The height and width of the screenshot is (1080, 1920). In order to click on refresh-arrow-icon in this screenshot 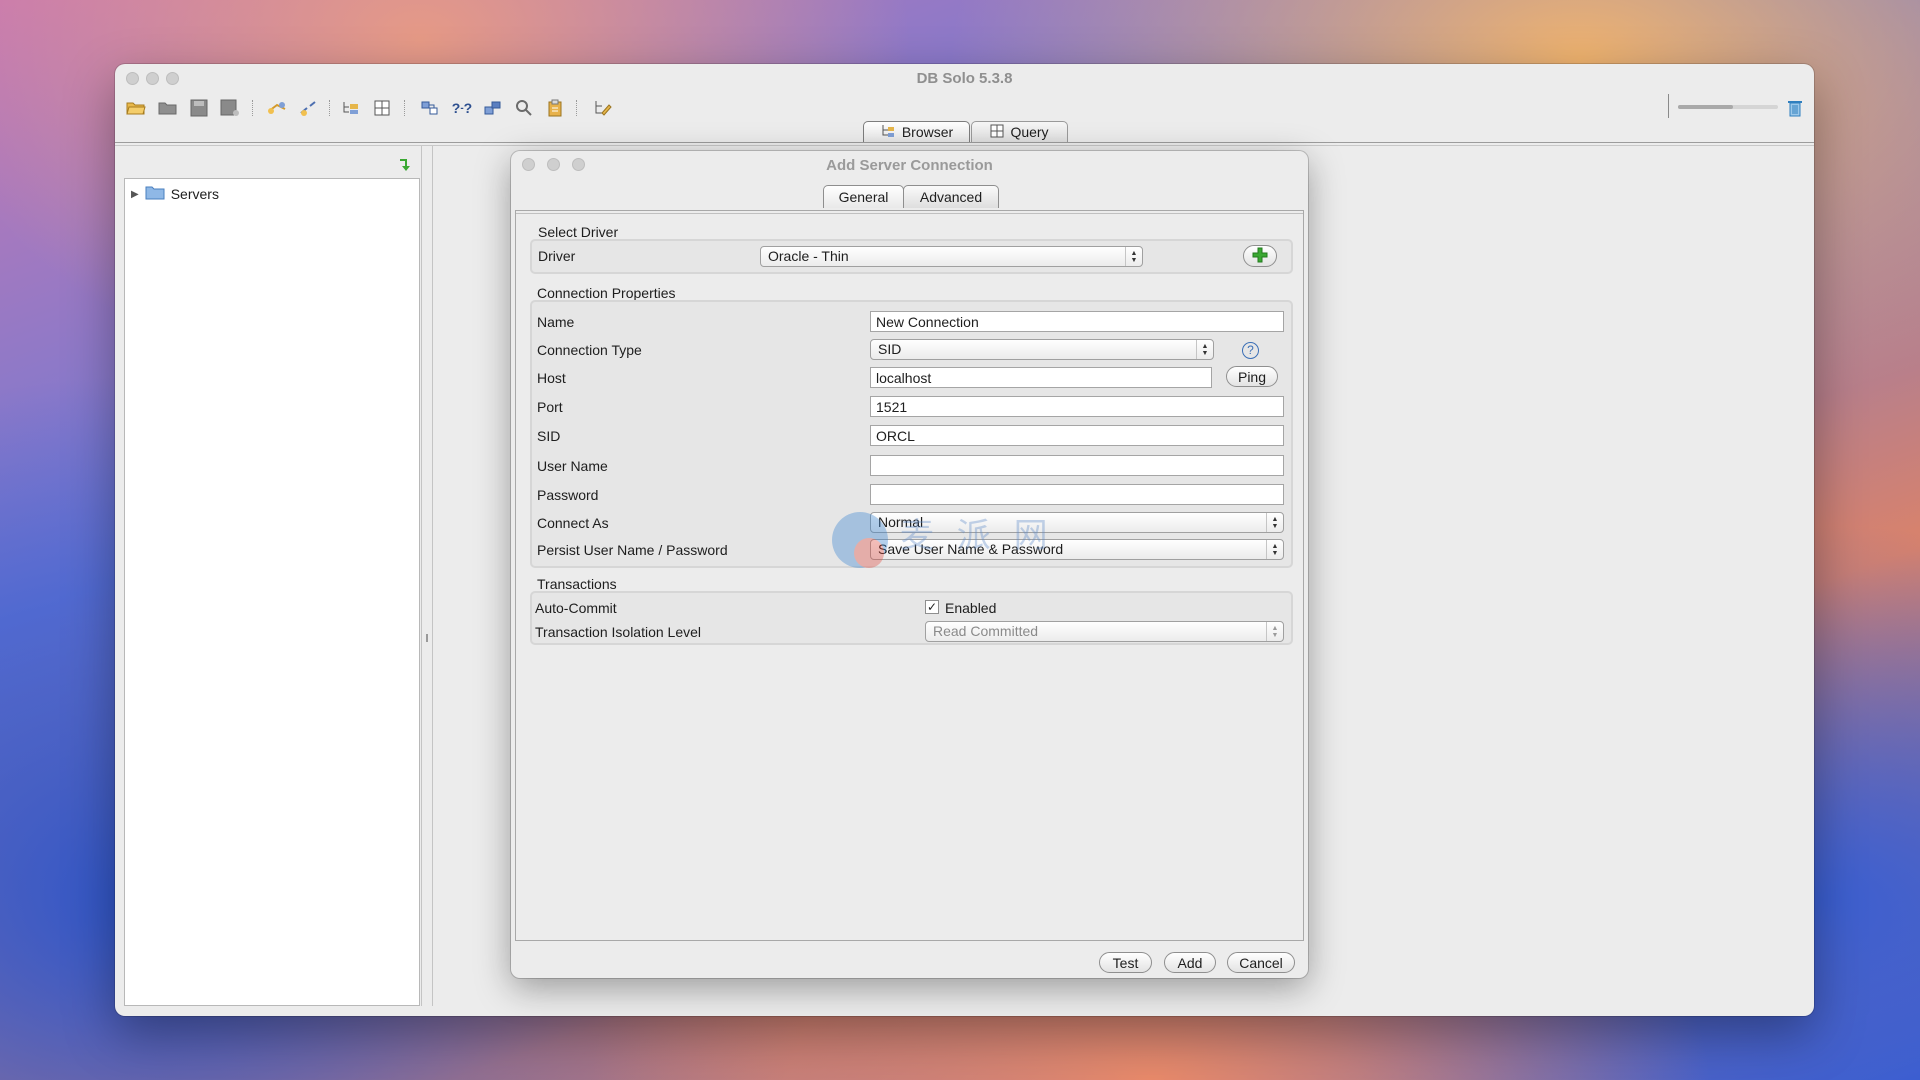, I will do `click(405, 165)`.